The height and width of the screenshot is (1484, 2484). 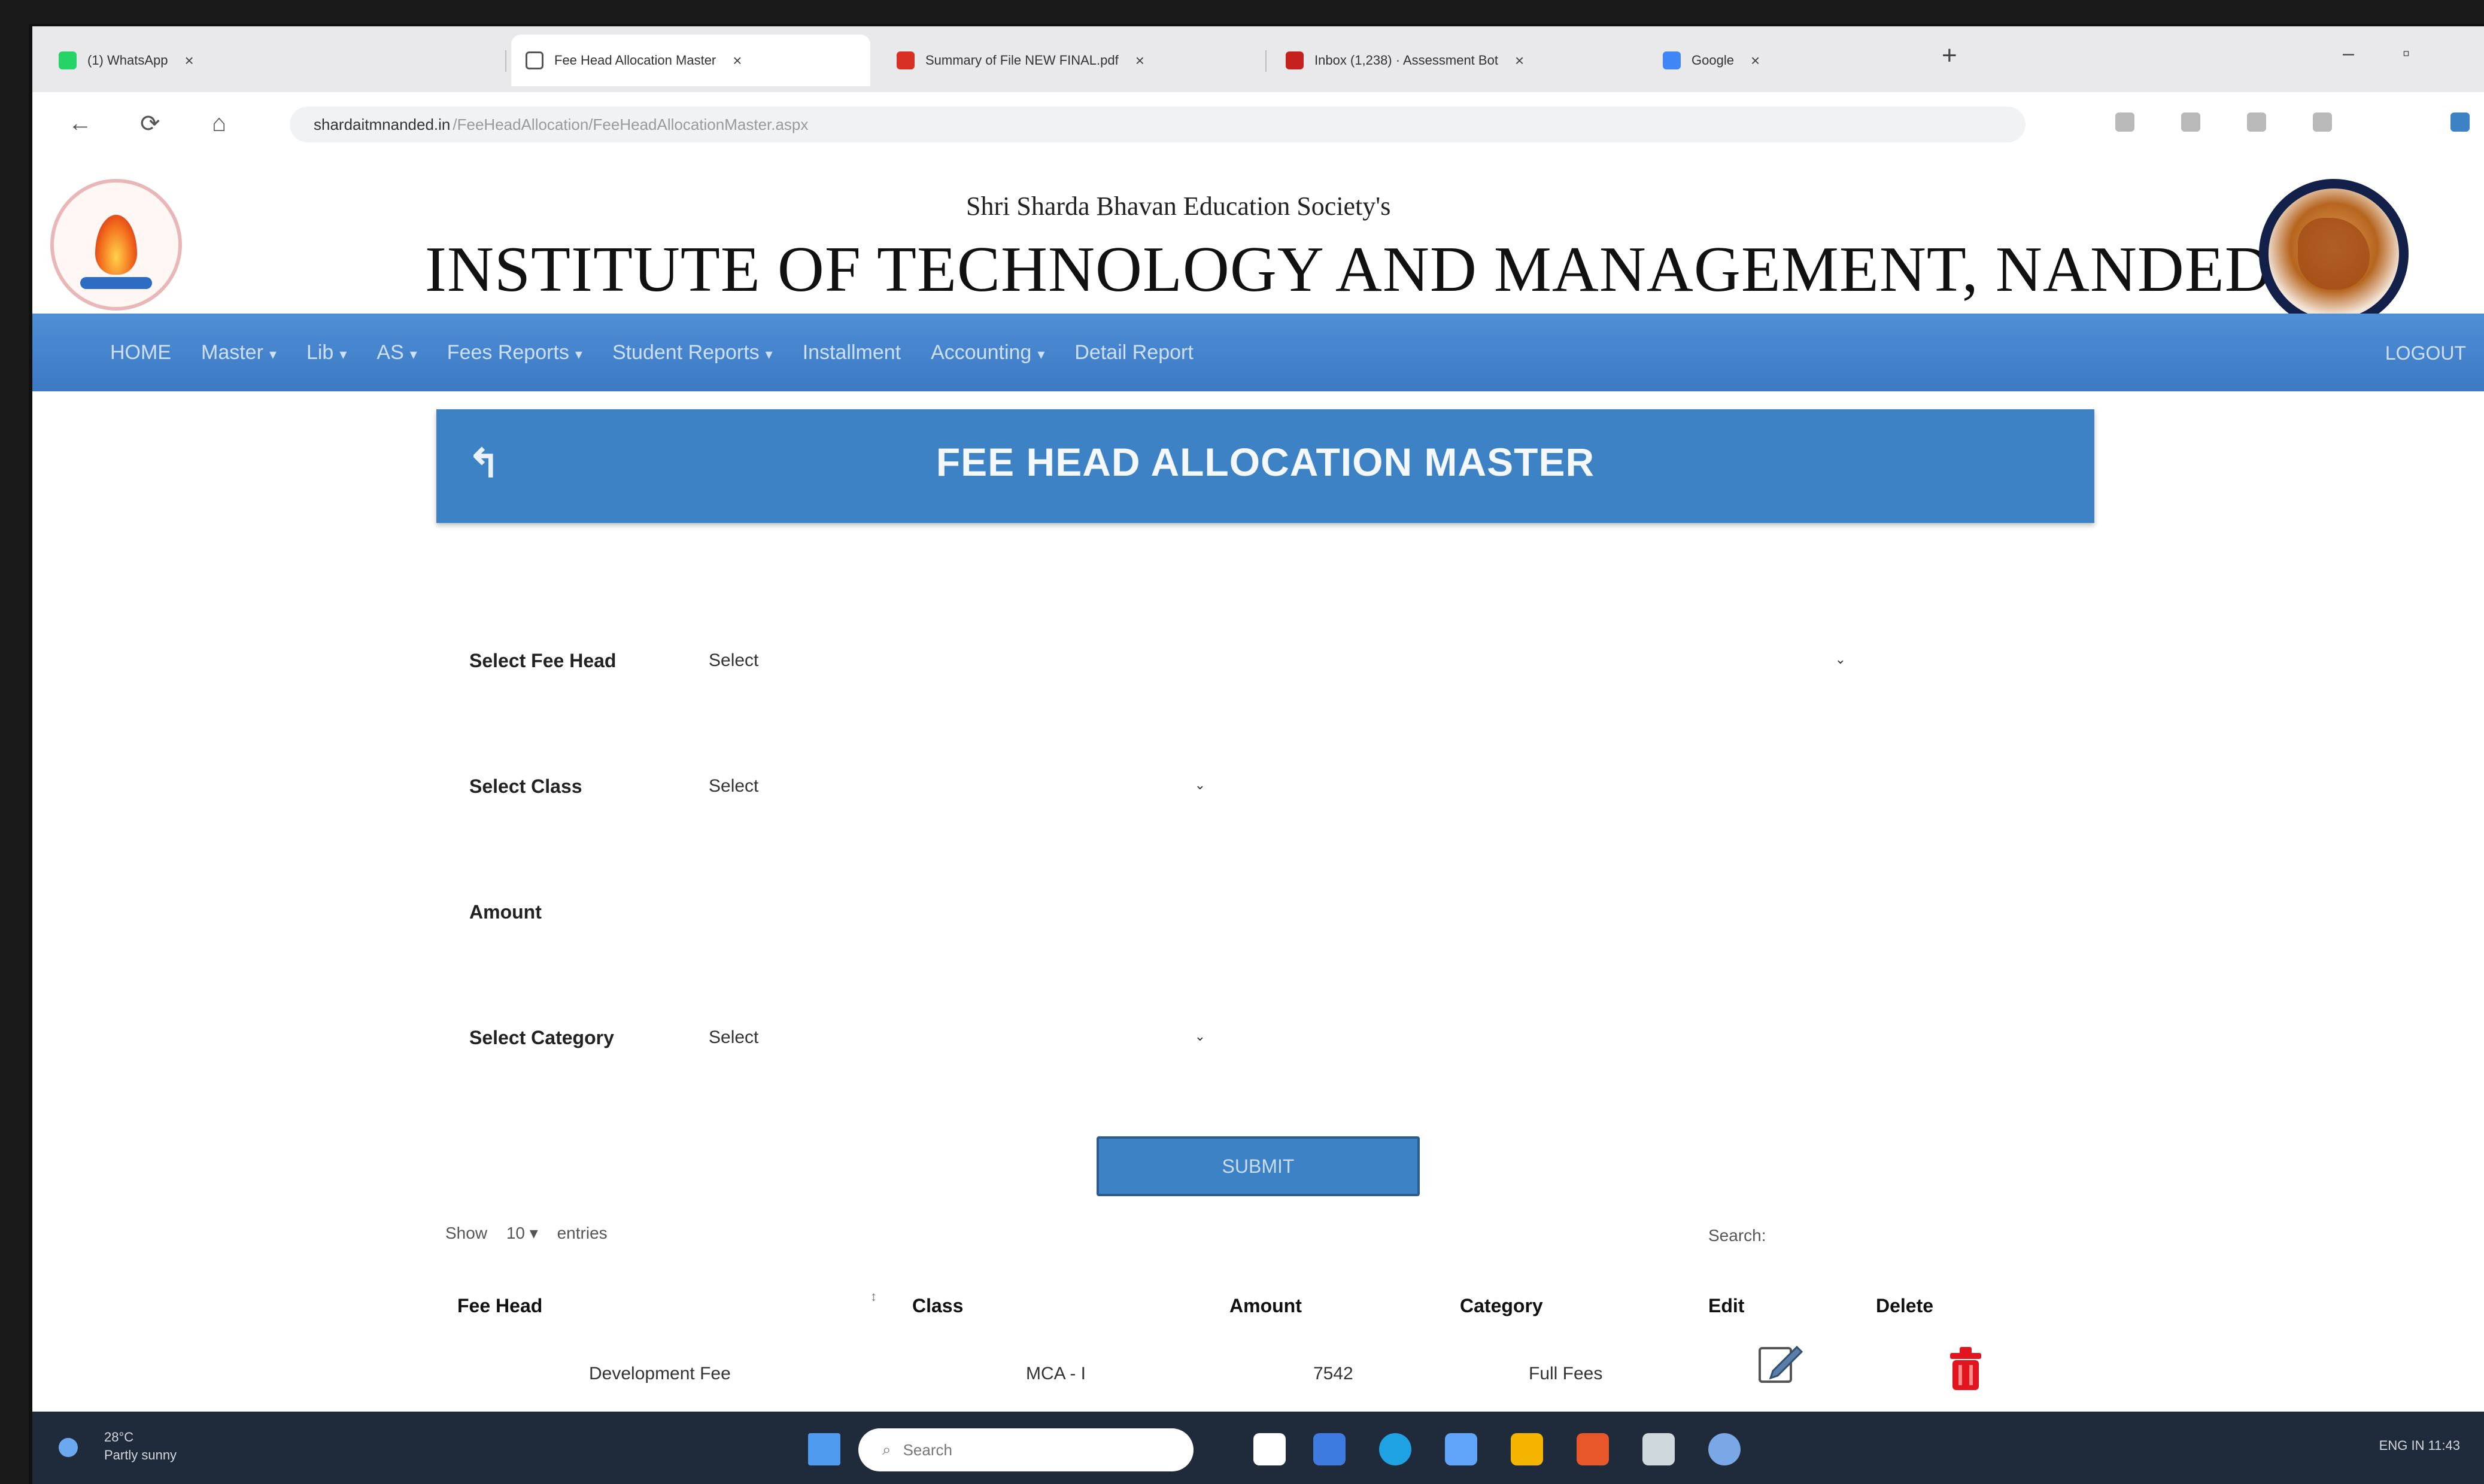 I want to click on task-view-icon, so click(x=1270, y=1449).